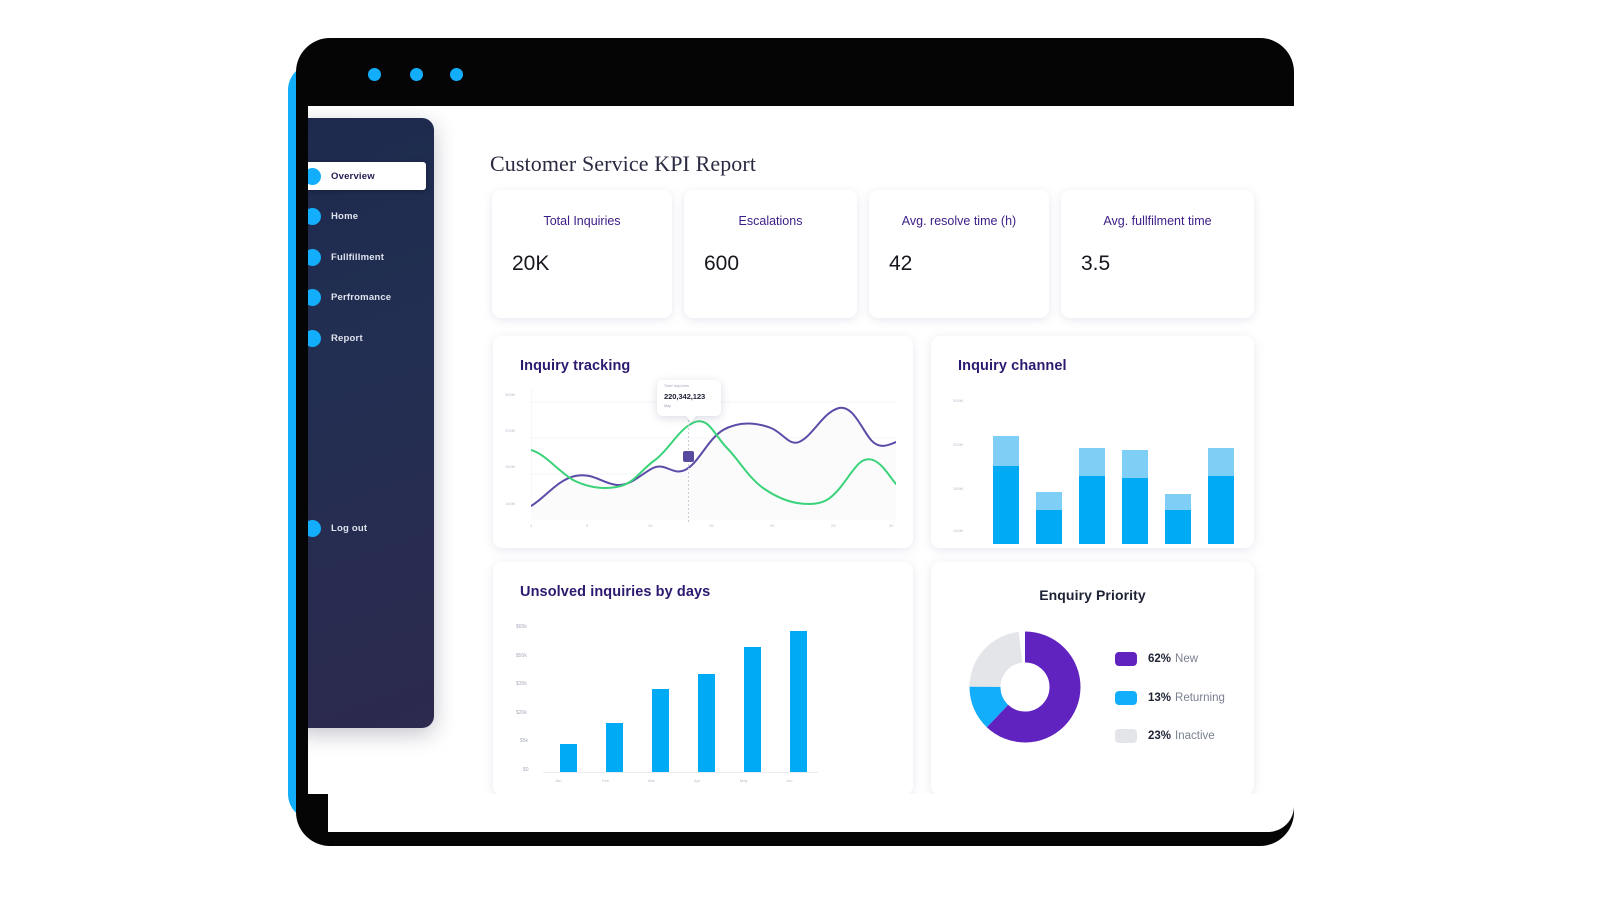 The height and width of the screenshot is (900, 1600). I want to click on y-axis-tick: 140M, so click(958, 530).